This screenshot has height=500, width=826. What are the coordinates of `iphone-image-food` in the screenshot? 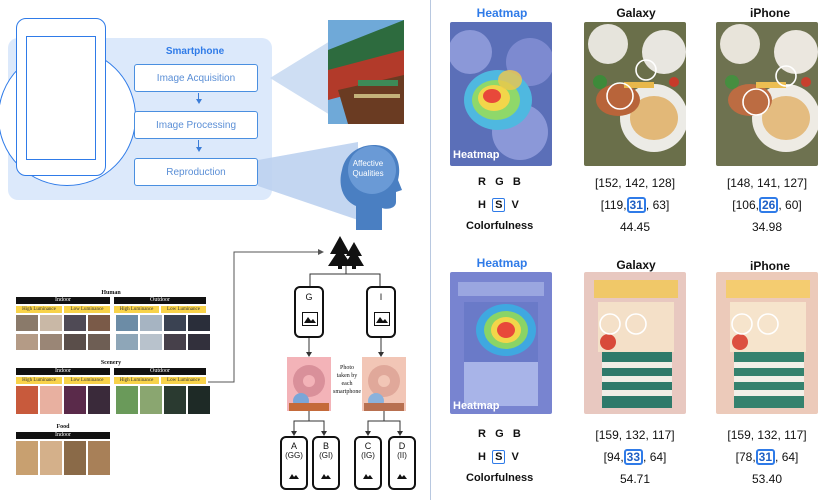 It's located at (767, 94).